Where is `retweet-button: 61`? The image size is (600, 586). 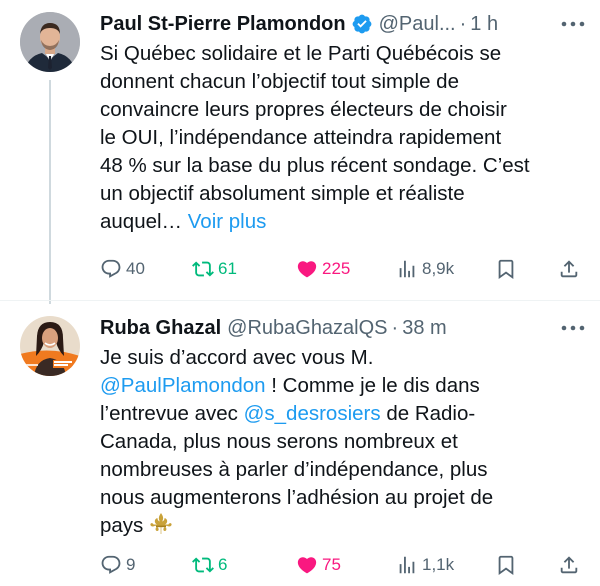 retweet-button: 61 is located at coordinates (214, 269).